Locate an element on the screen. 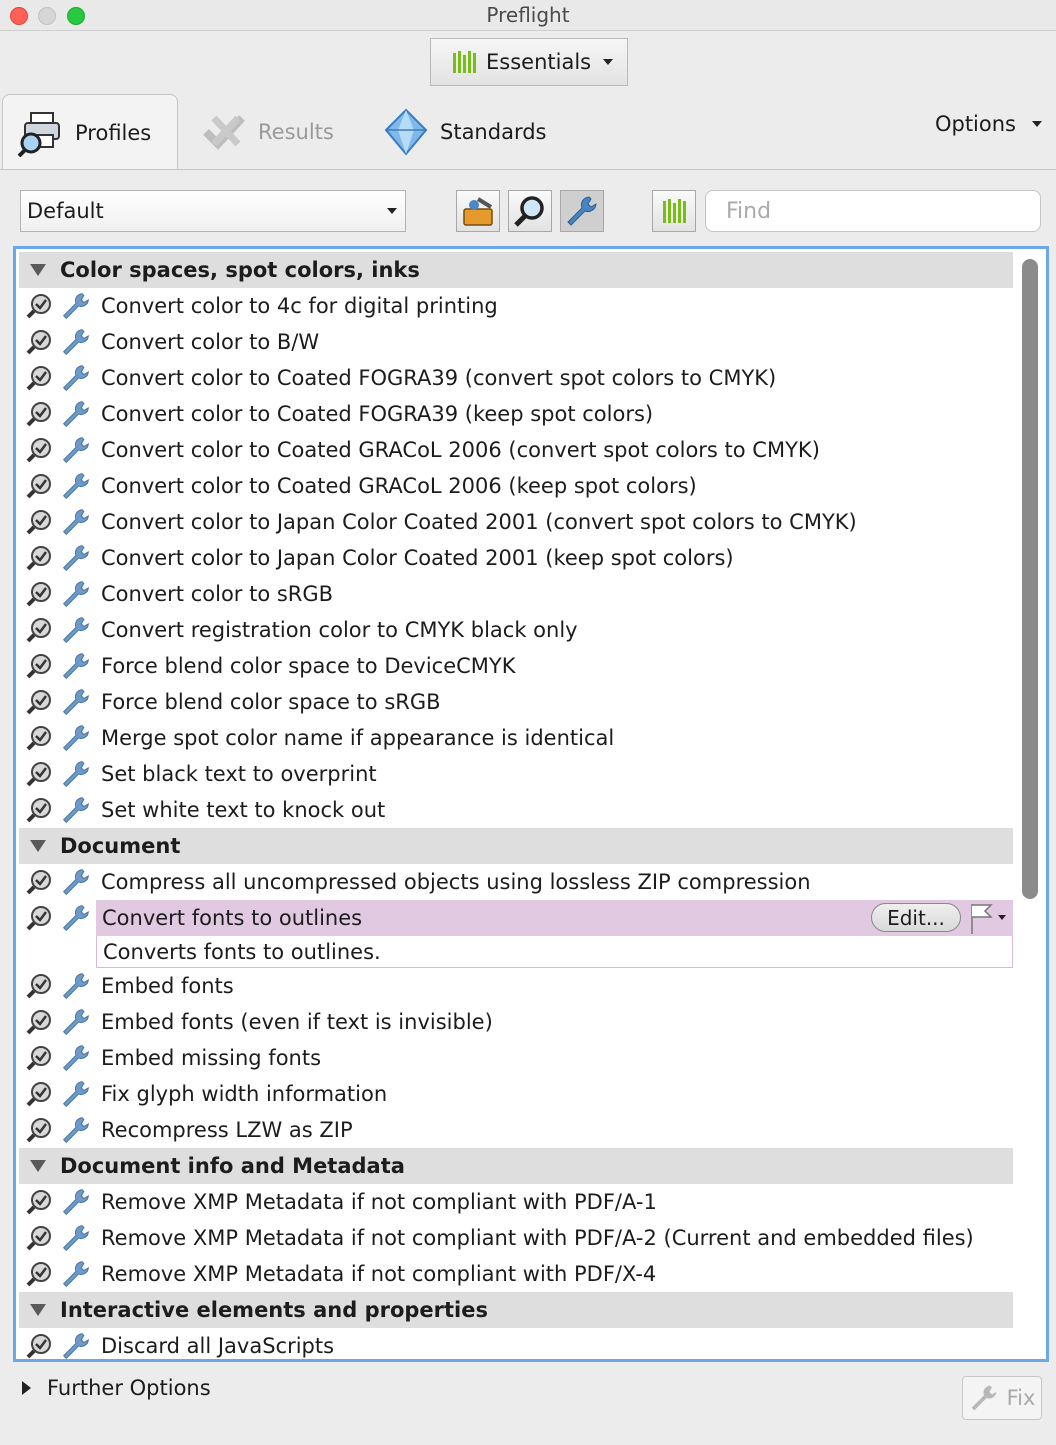  tab-results: Results is located at coordinates (267, 132).